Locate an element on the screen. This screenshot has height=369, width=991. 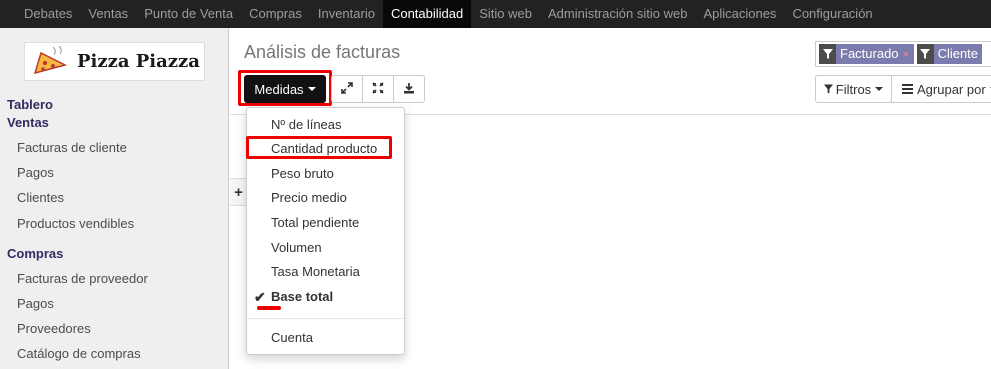
sidebar-item-proveedores: Proveedores is located at coordinates (54, 328).